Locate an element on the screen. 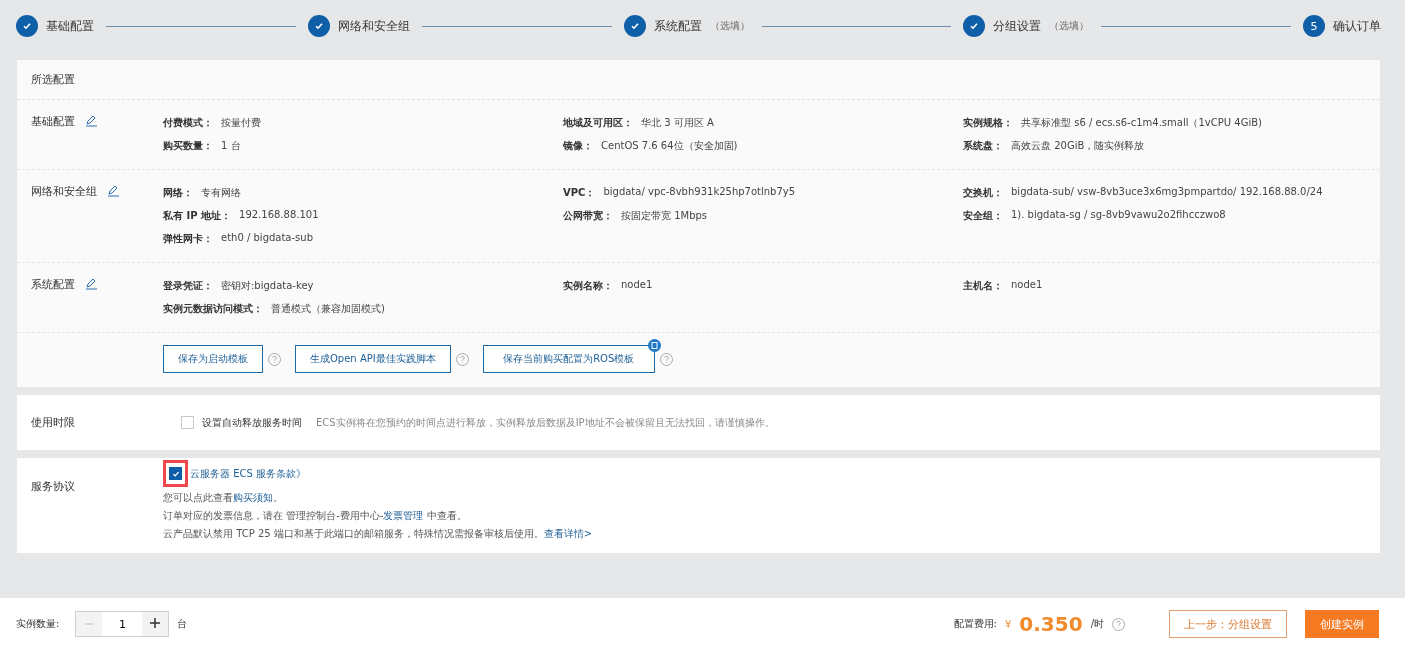 Image resolution: width=1405 pixels, height=650 pixels. field-value: 按固定带宽 1Mbps is located at coordinates (664, 216).